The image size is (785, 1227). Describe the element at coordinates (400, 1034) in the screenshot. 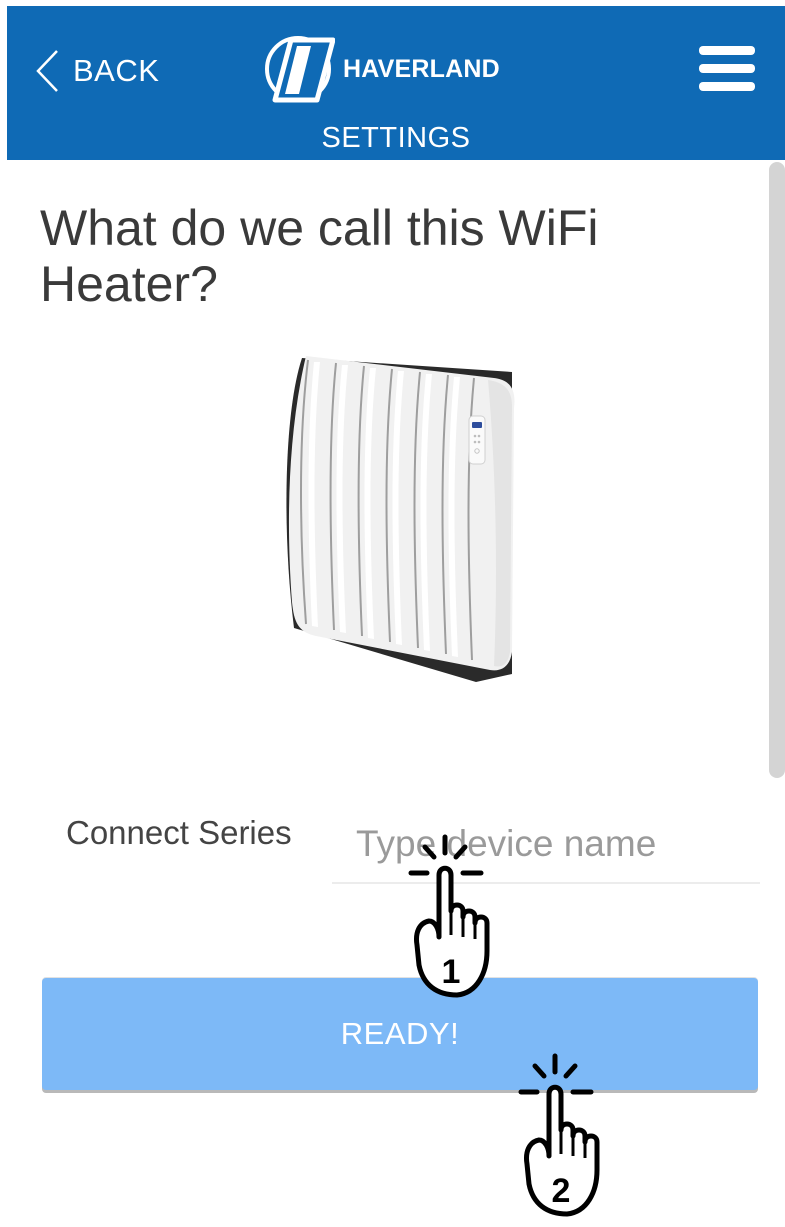

I see `ready-button: READY!` at that location.